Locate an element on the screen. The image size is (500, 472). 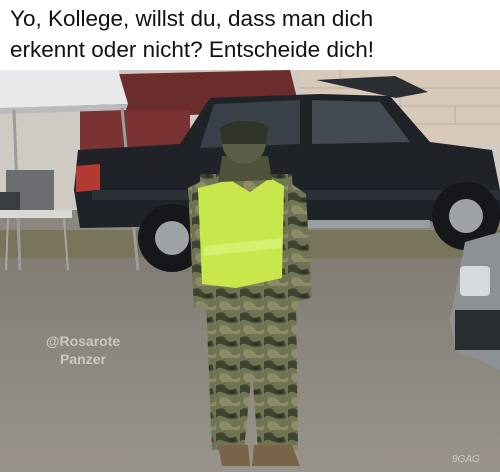
corner-watermark: 9GAG is located at coordinates (466, 459).